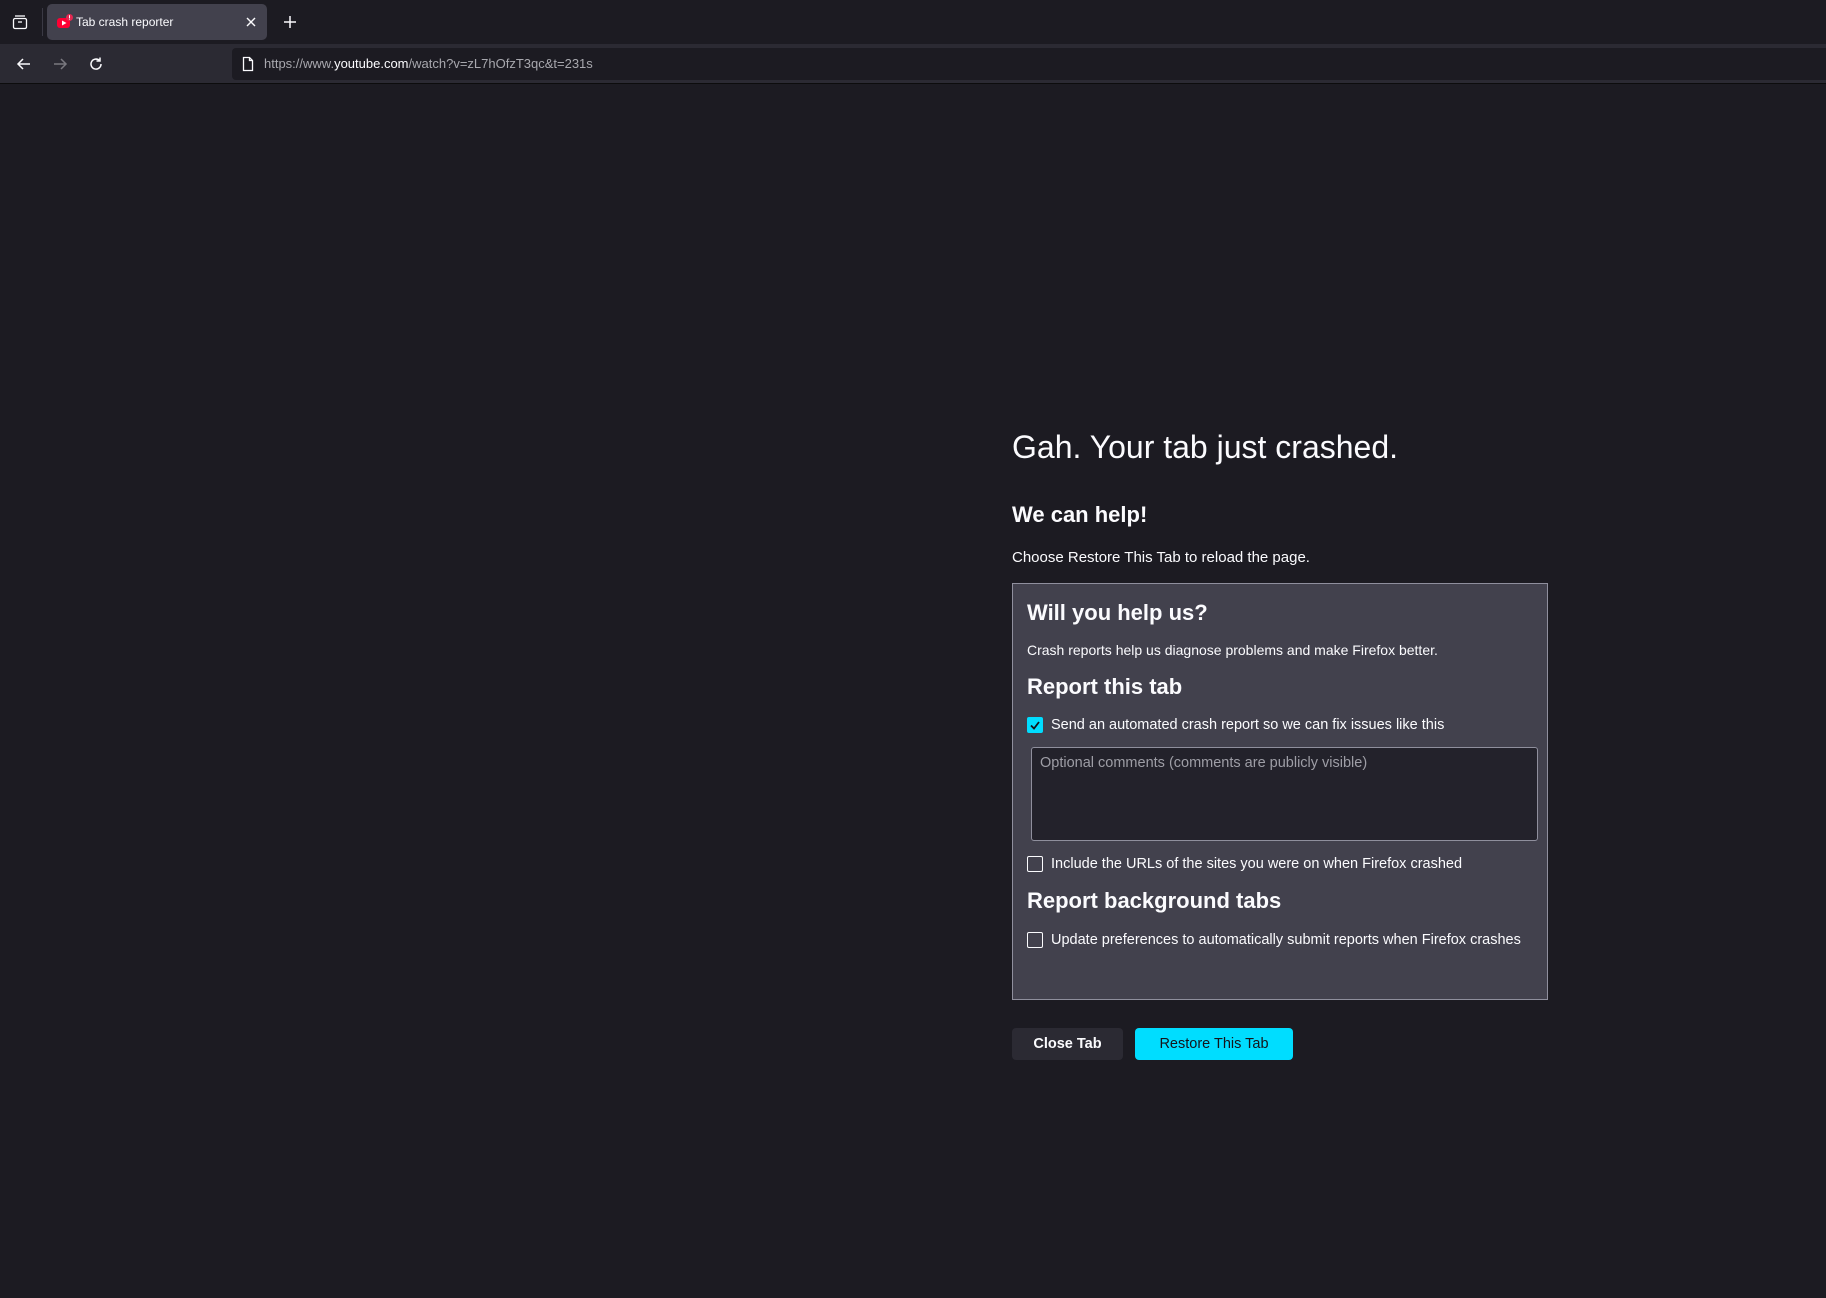 Image resolution: width=1826 pixels, height=1298 pixels. What do you see at coordinates (1035, 864) in the screenshot?
I see `include-urls-checkbox` at bounding box center [1035, 864].